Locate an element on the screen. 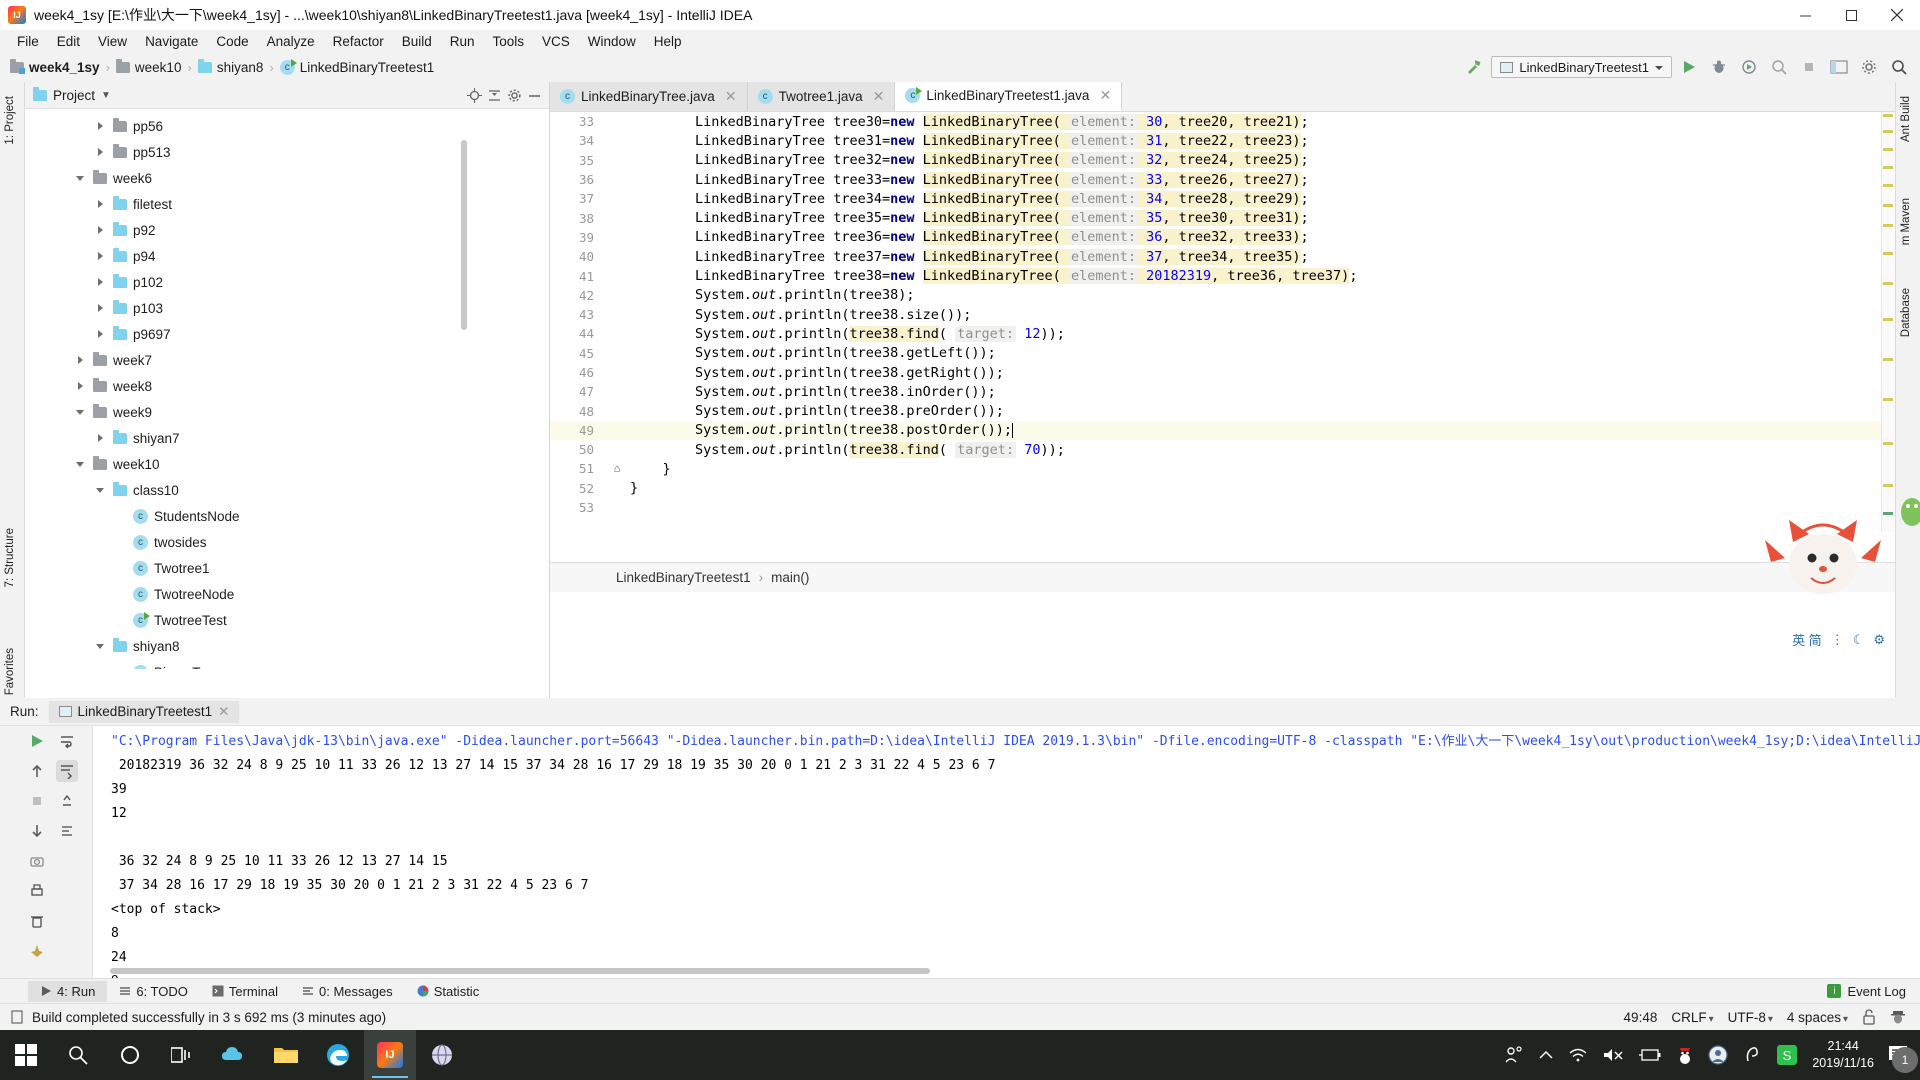 The width and height of the screenshot is (1920, 1080). run-icon is located at coordinates (1689, 67).